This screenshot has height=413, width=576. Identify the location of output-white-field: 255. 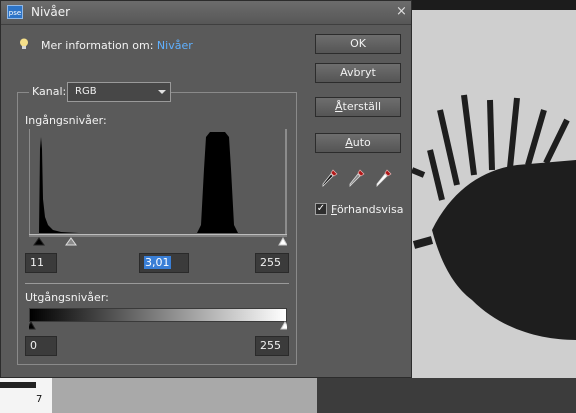
(272, 346).